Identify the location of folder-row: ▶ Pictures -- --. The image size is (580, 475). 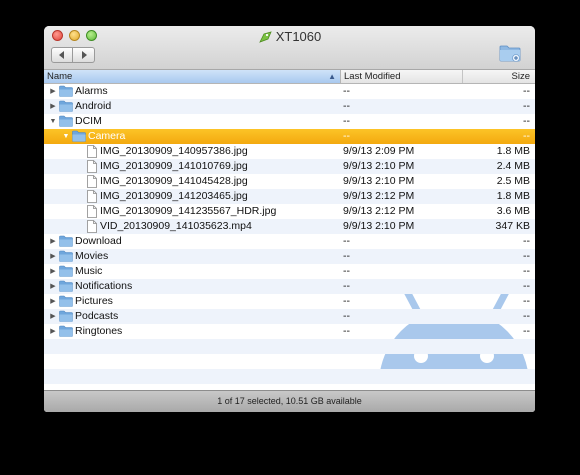
(289, 301).